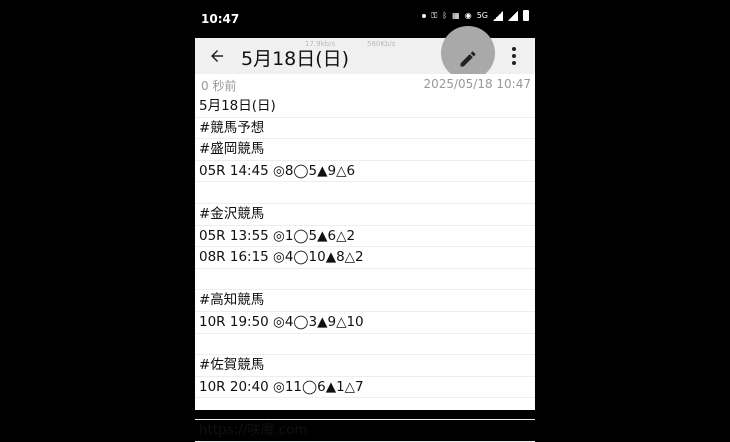  Describe the element at coordinates (498, 15) in the screenshot. I see `signal-icon` at that location.